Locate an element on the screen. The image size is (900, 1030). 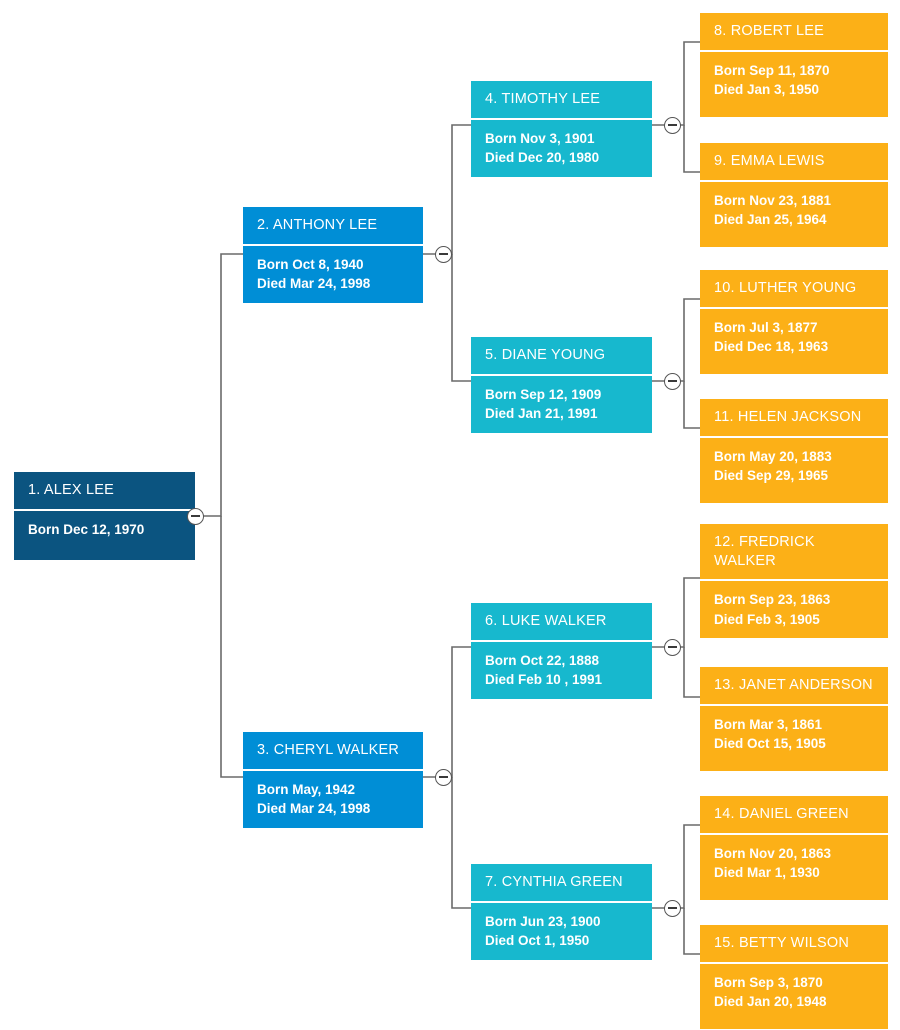
person-born-8: Born Sep 11, 1870 is located at coordinates (772, 70).